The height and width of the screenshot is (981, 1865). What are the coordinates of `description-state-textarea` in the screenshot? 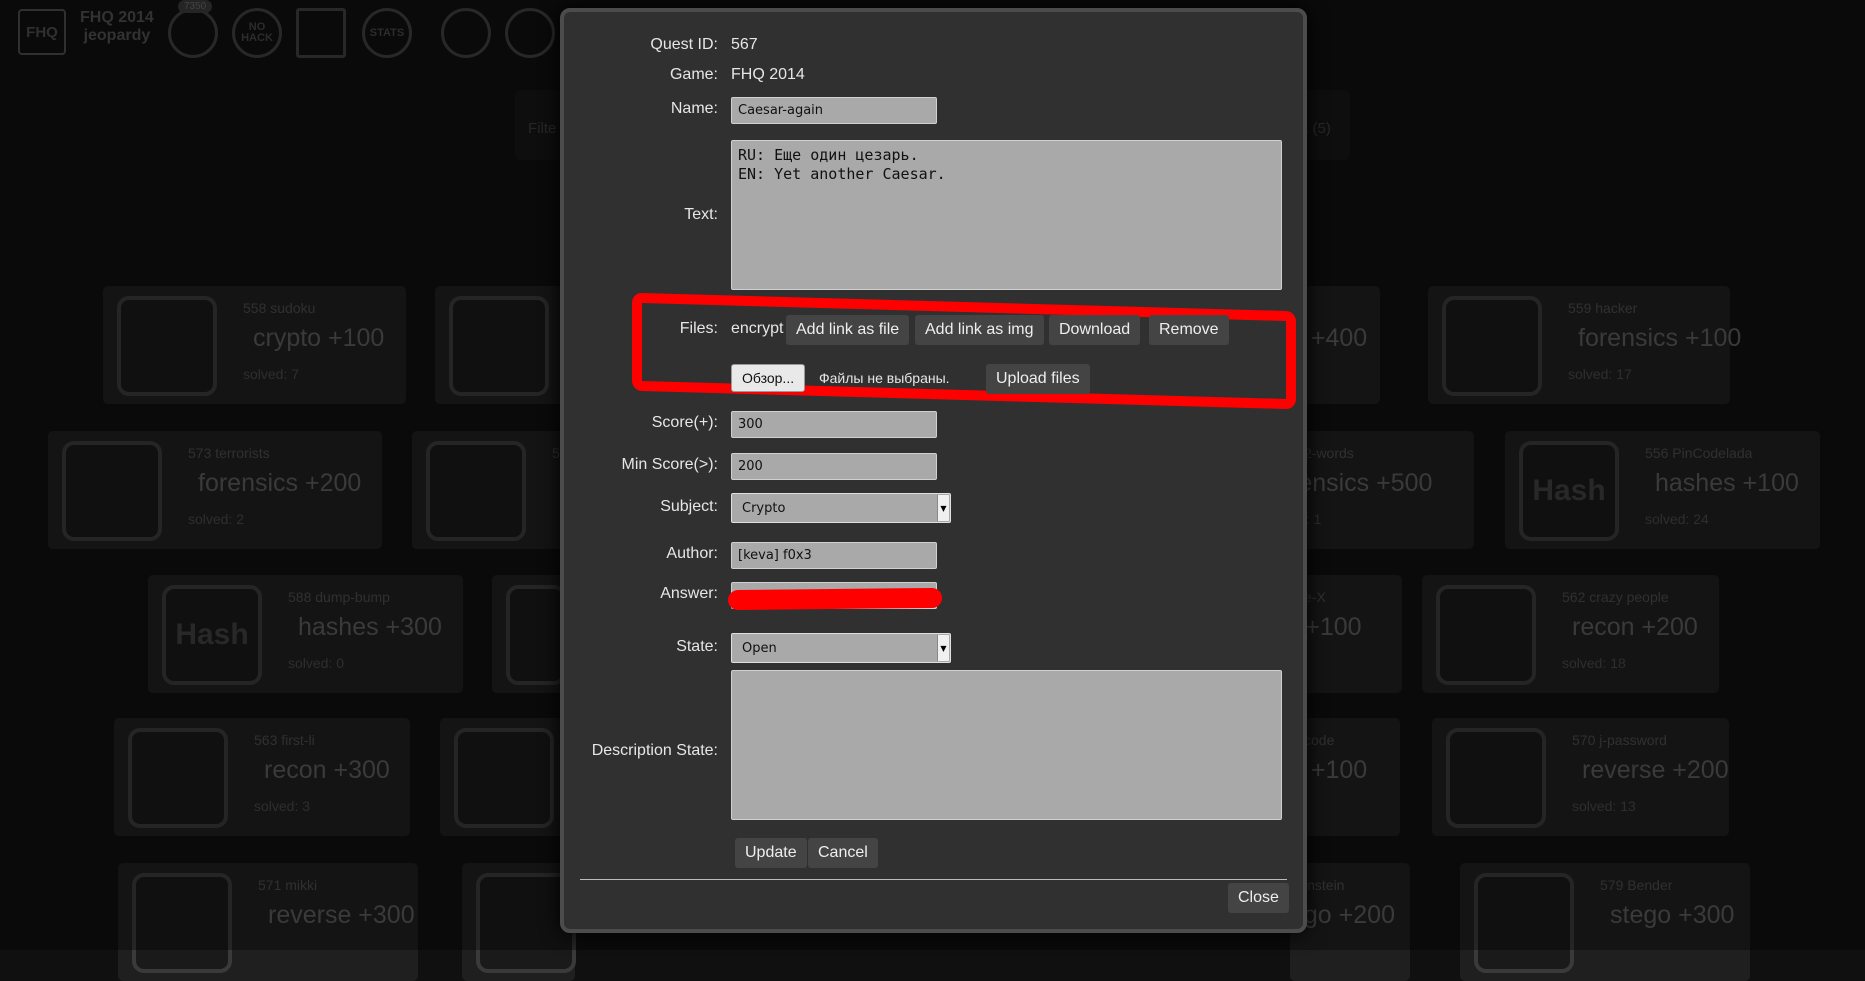 It's located at (1006, 745).